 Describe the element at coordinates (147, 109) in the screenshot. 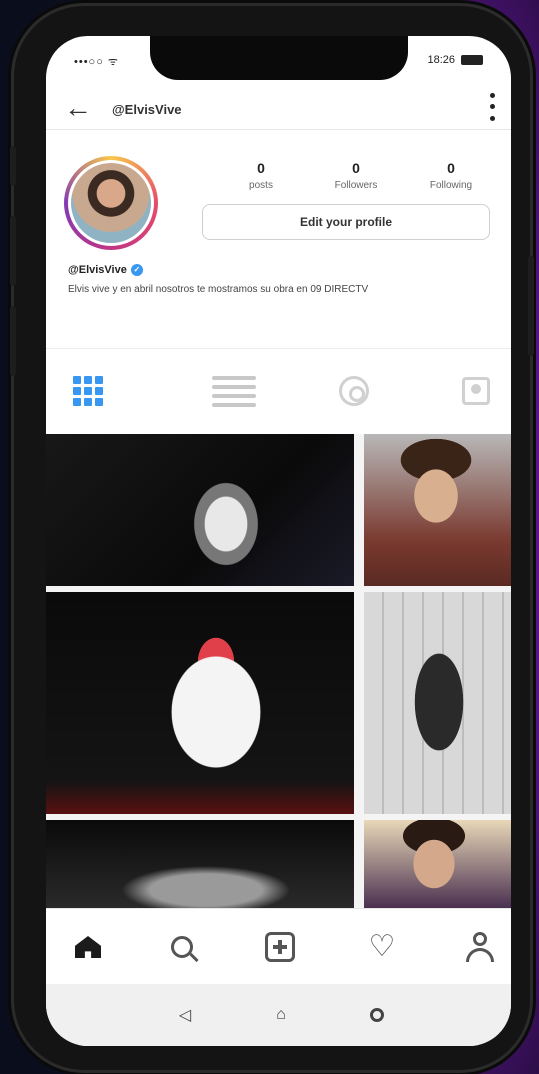

I see `header-handle: @ElvisVive` at that location.